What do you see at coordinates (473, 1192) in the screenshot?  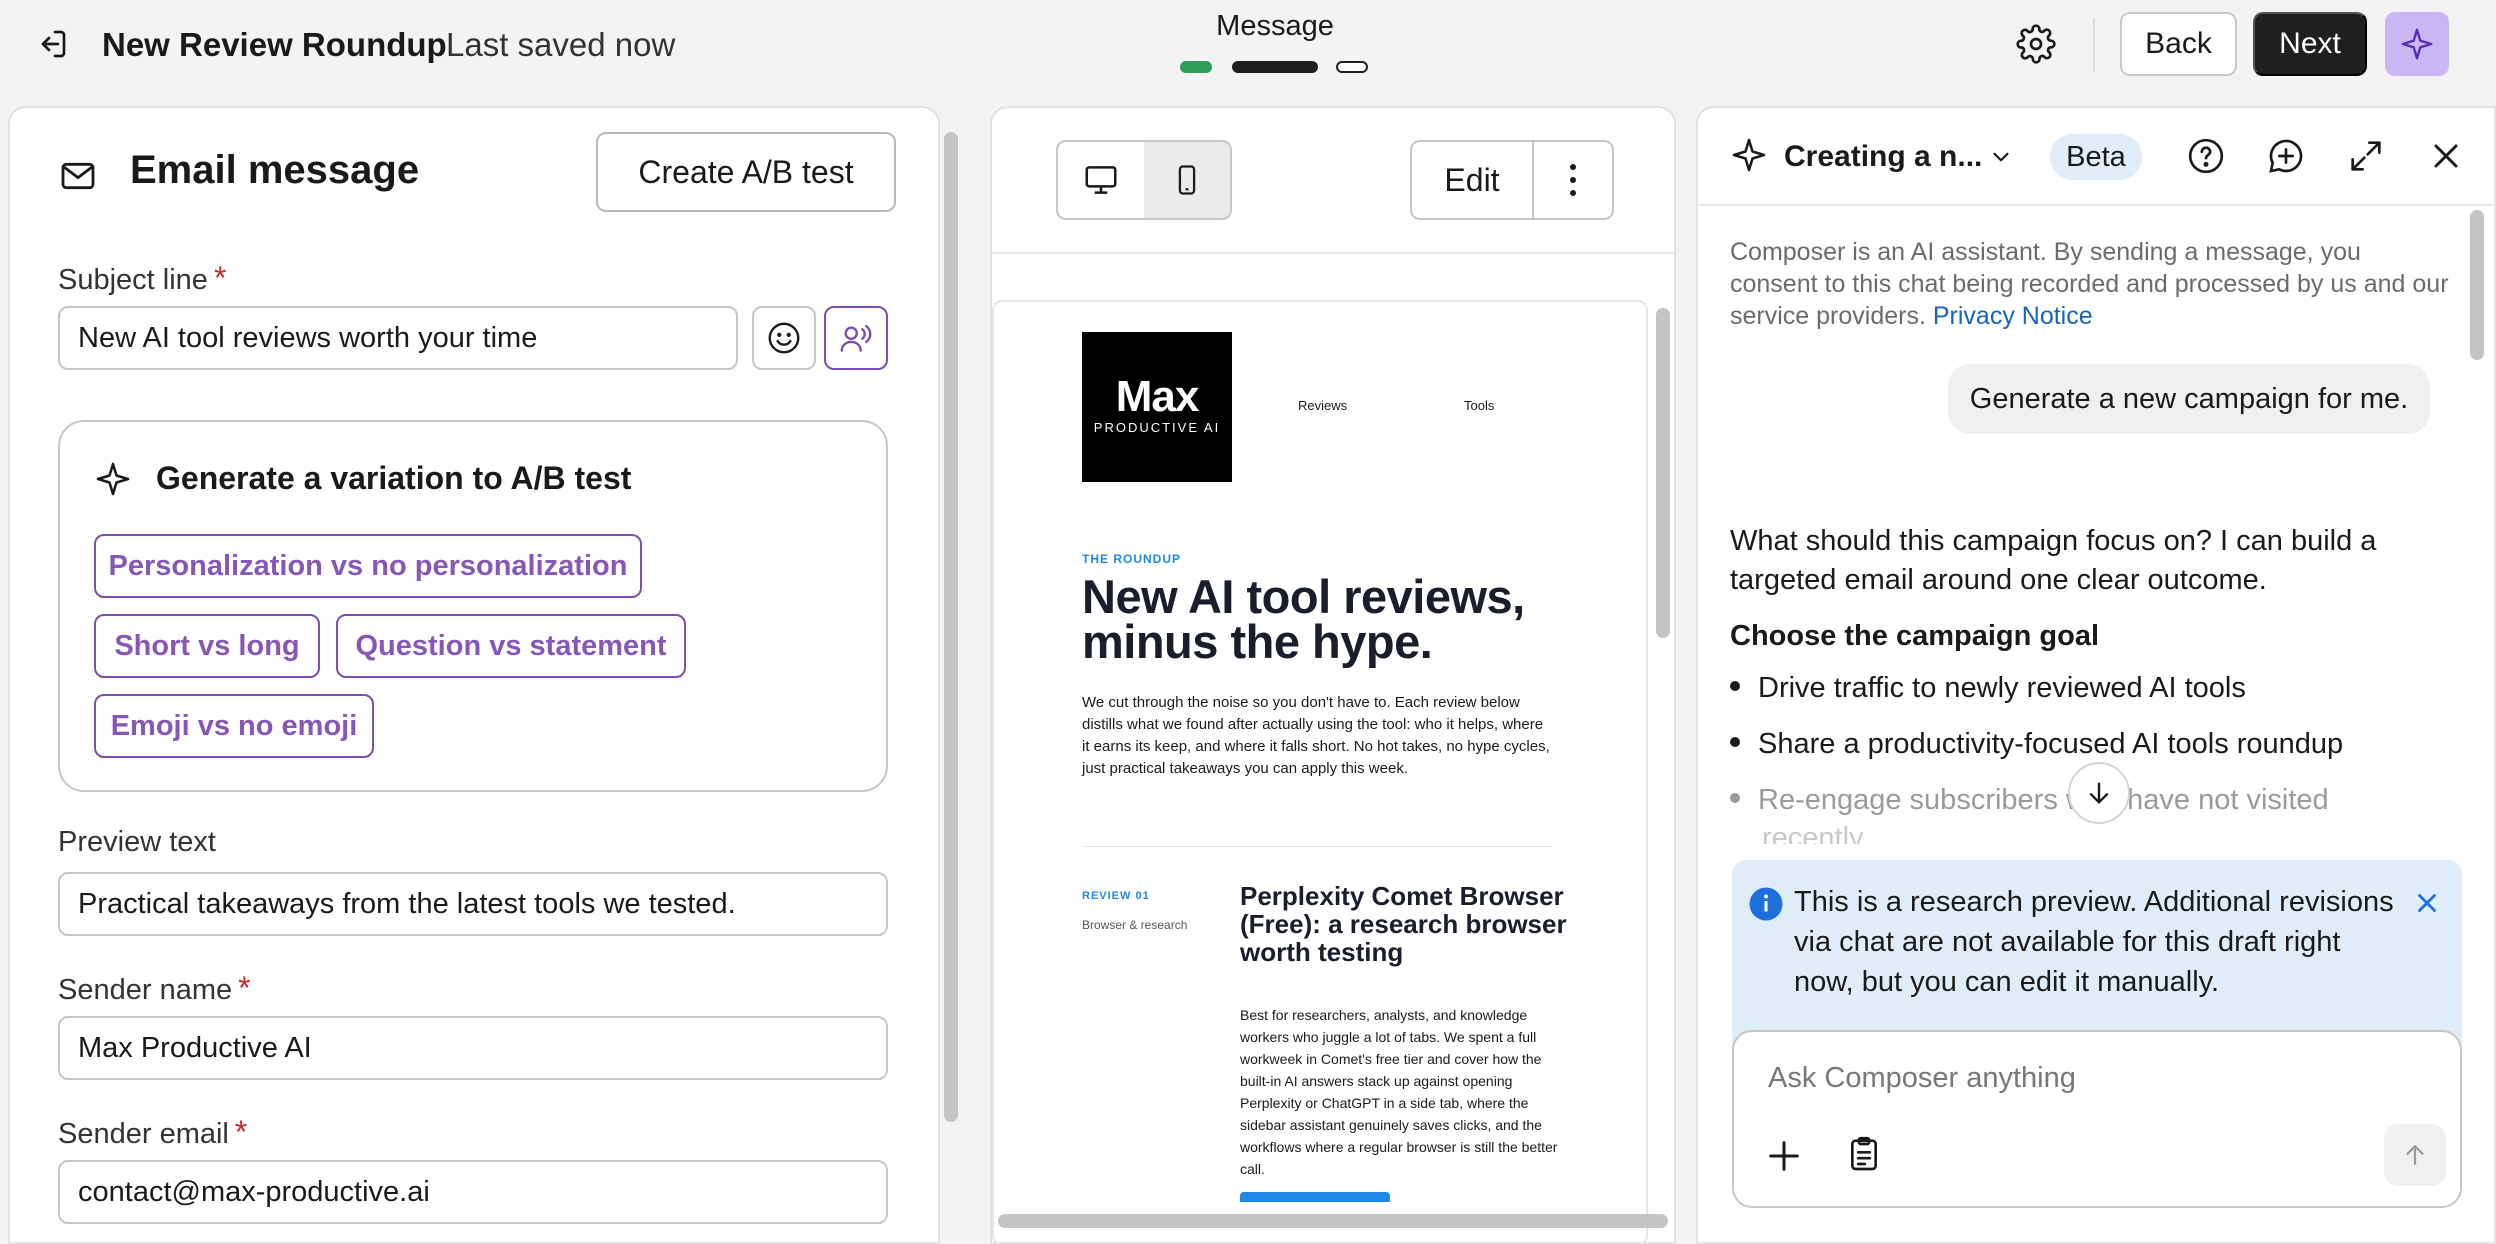 I see `sender-email-input: contact@max-productive.ai` at bounding box center [473, 1192].